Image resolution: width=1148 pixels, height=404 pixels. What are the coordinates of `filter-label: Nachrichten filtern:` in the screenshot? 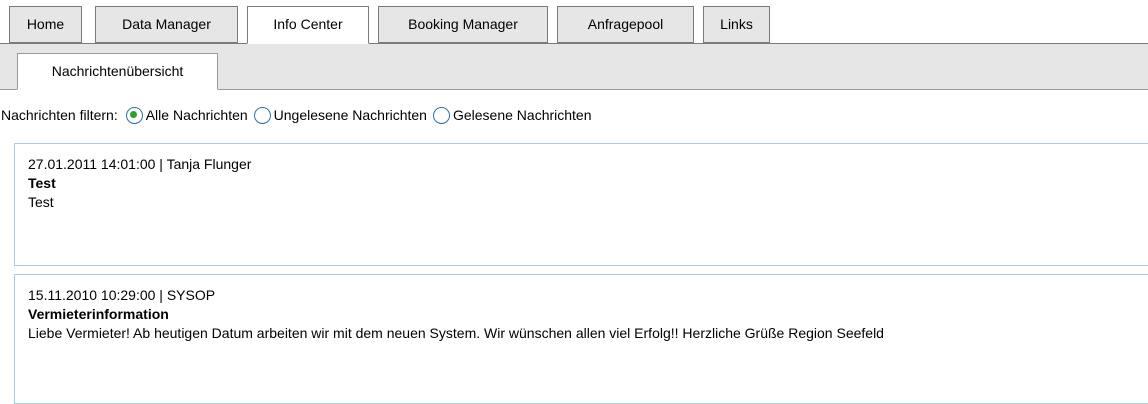 It's located at (59, 115).